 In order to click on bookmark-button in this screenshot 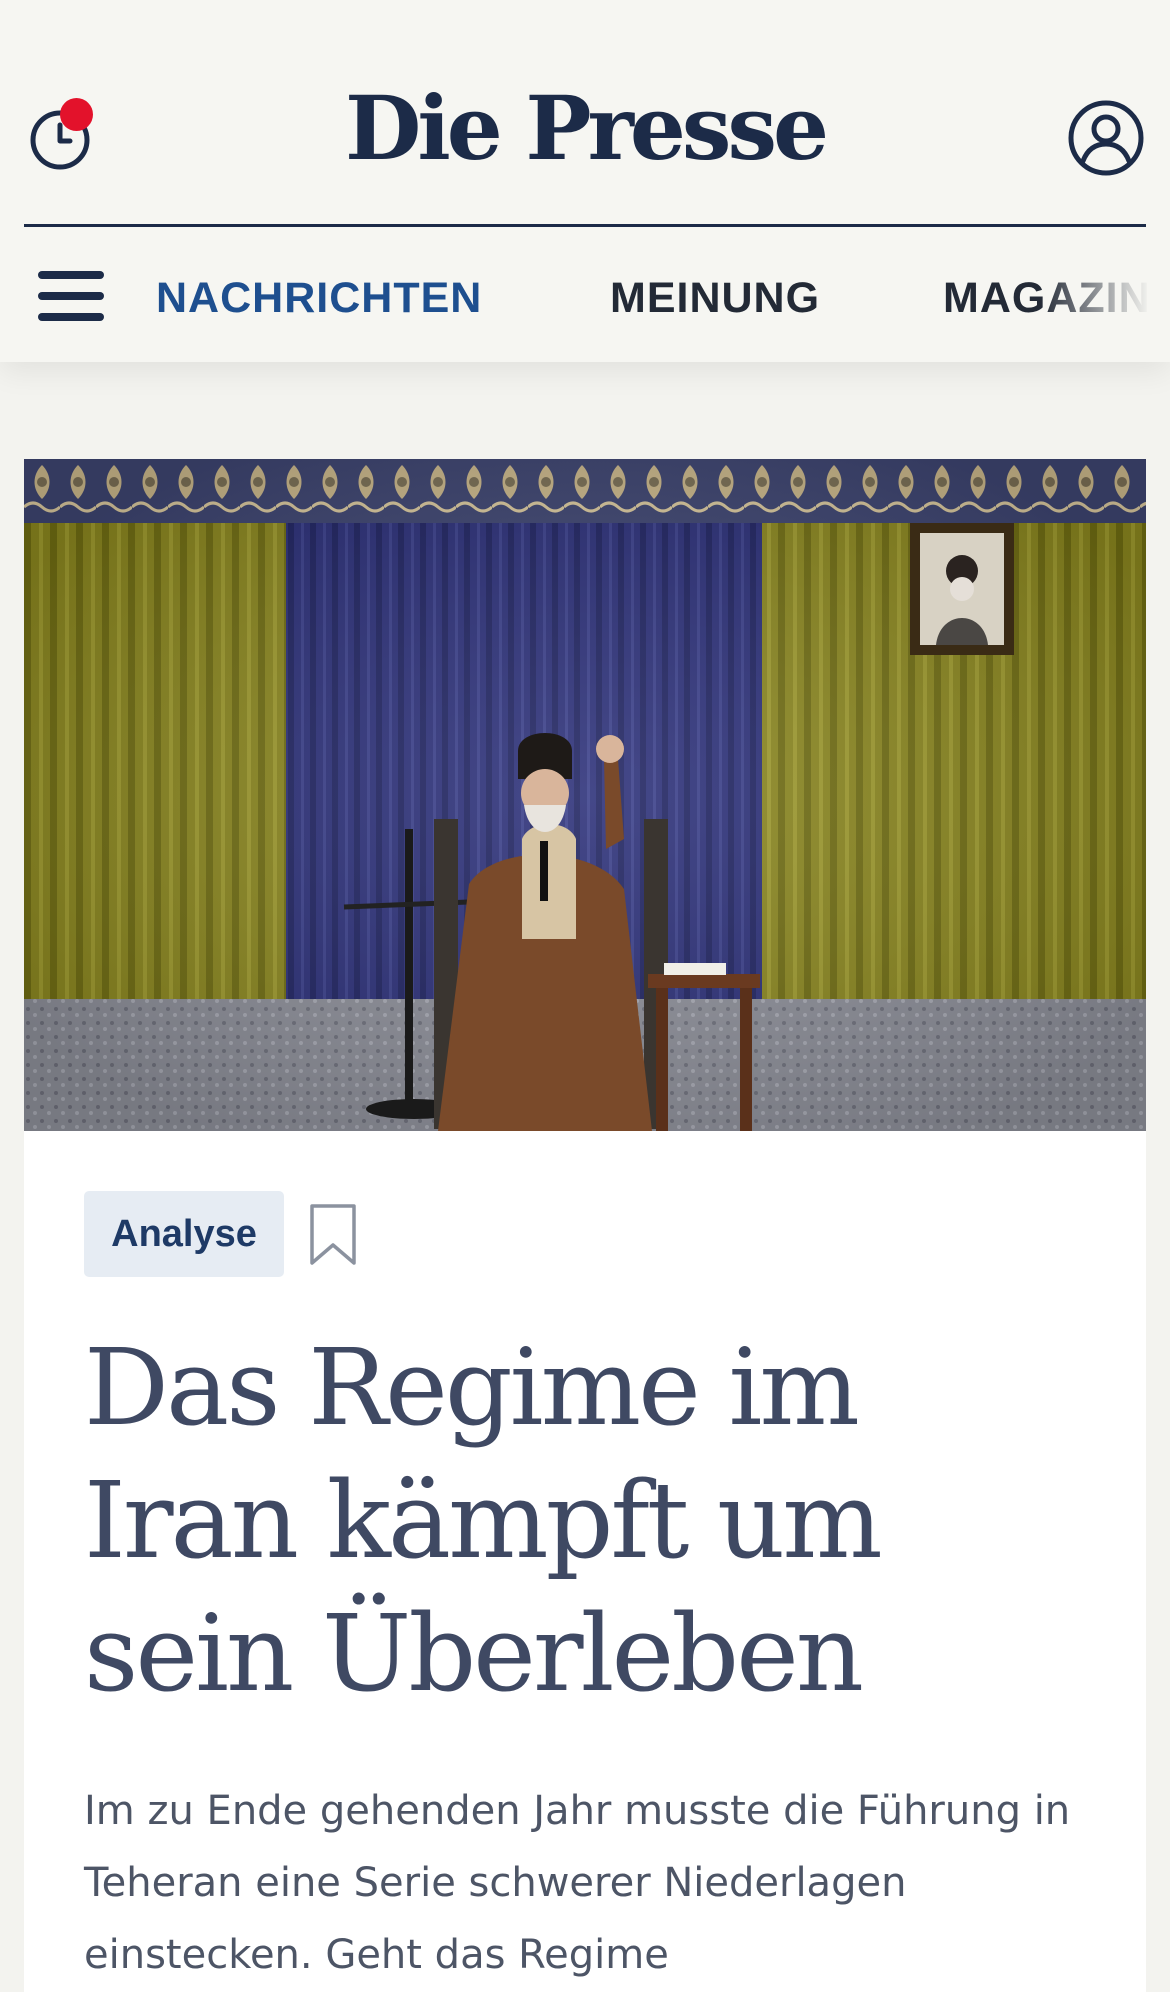, I will do `click(333, 1235)`.